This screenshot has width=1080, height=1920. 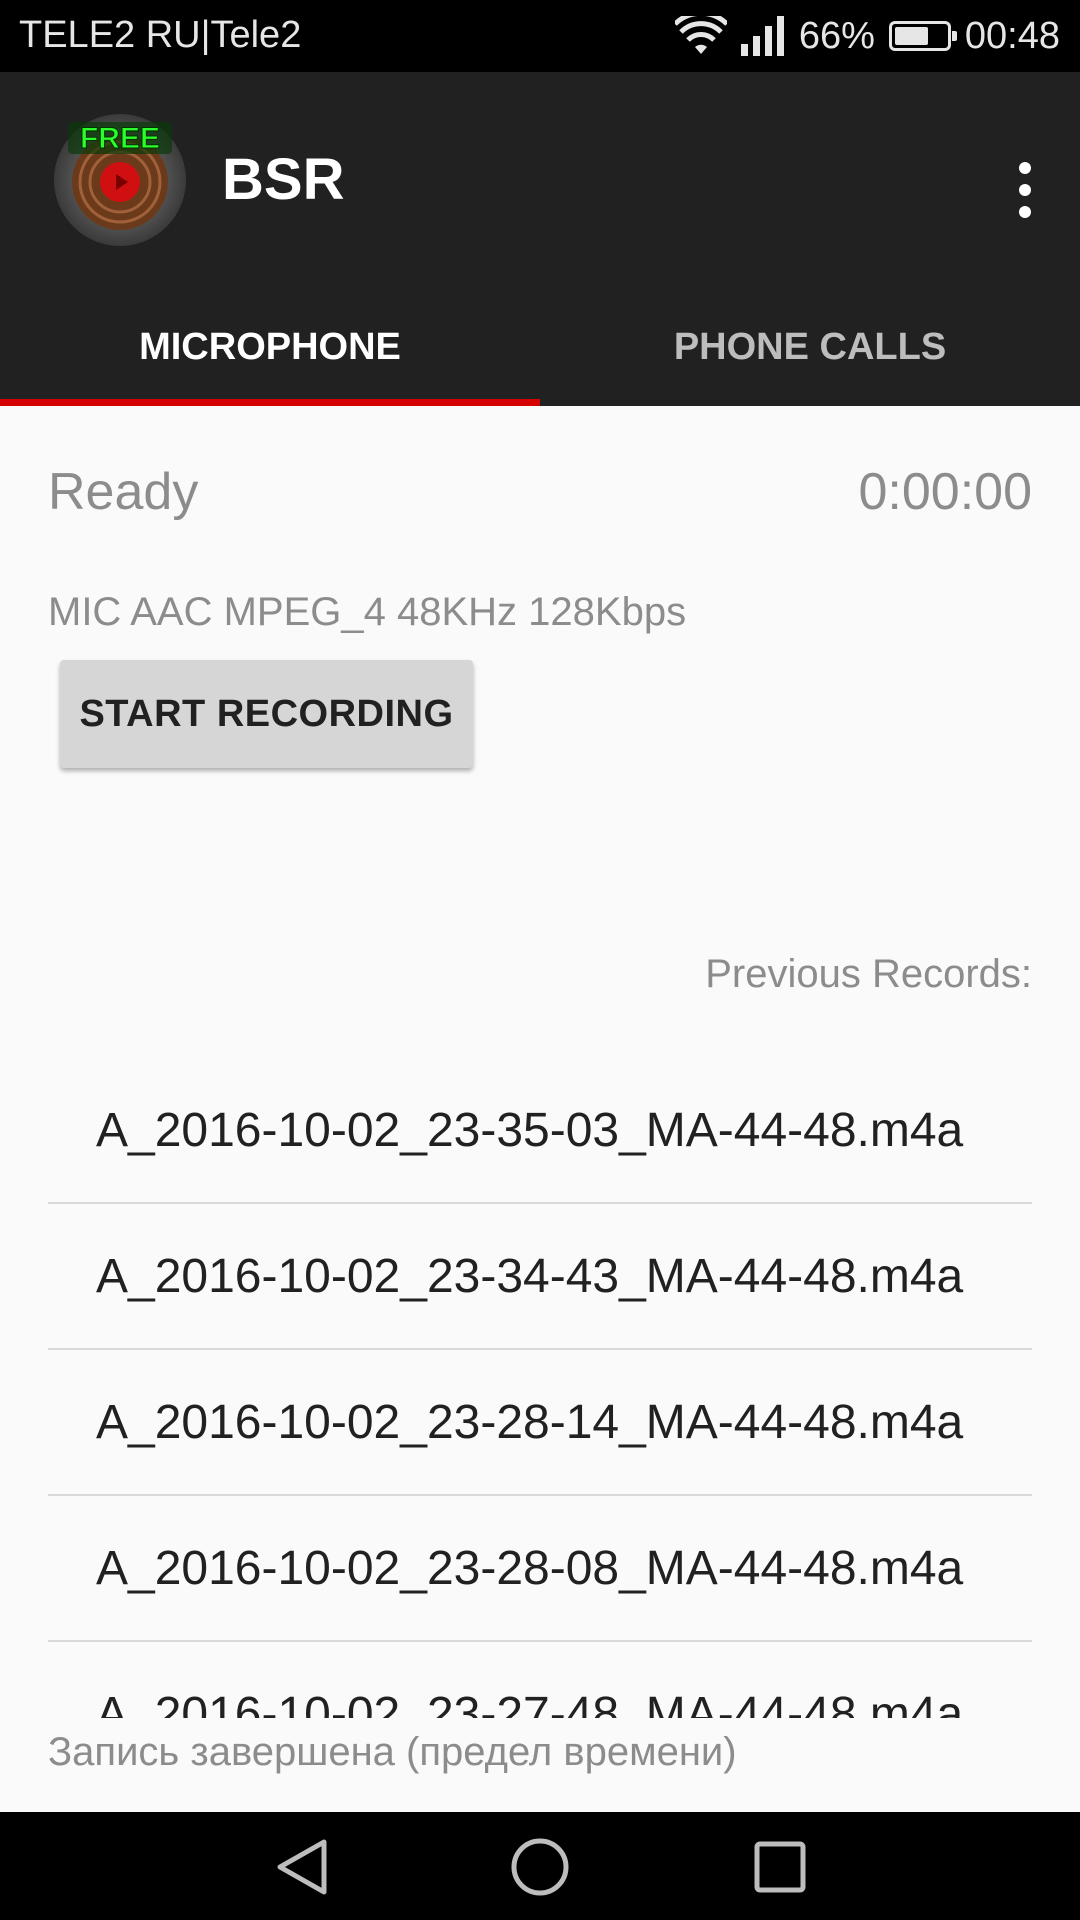 What do you see at coordinates (123, 492) in the screenshot?
I see `recorder-status: Ready` at bounding box center [123, 492].